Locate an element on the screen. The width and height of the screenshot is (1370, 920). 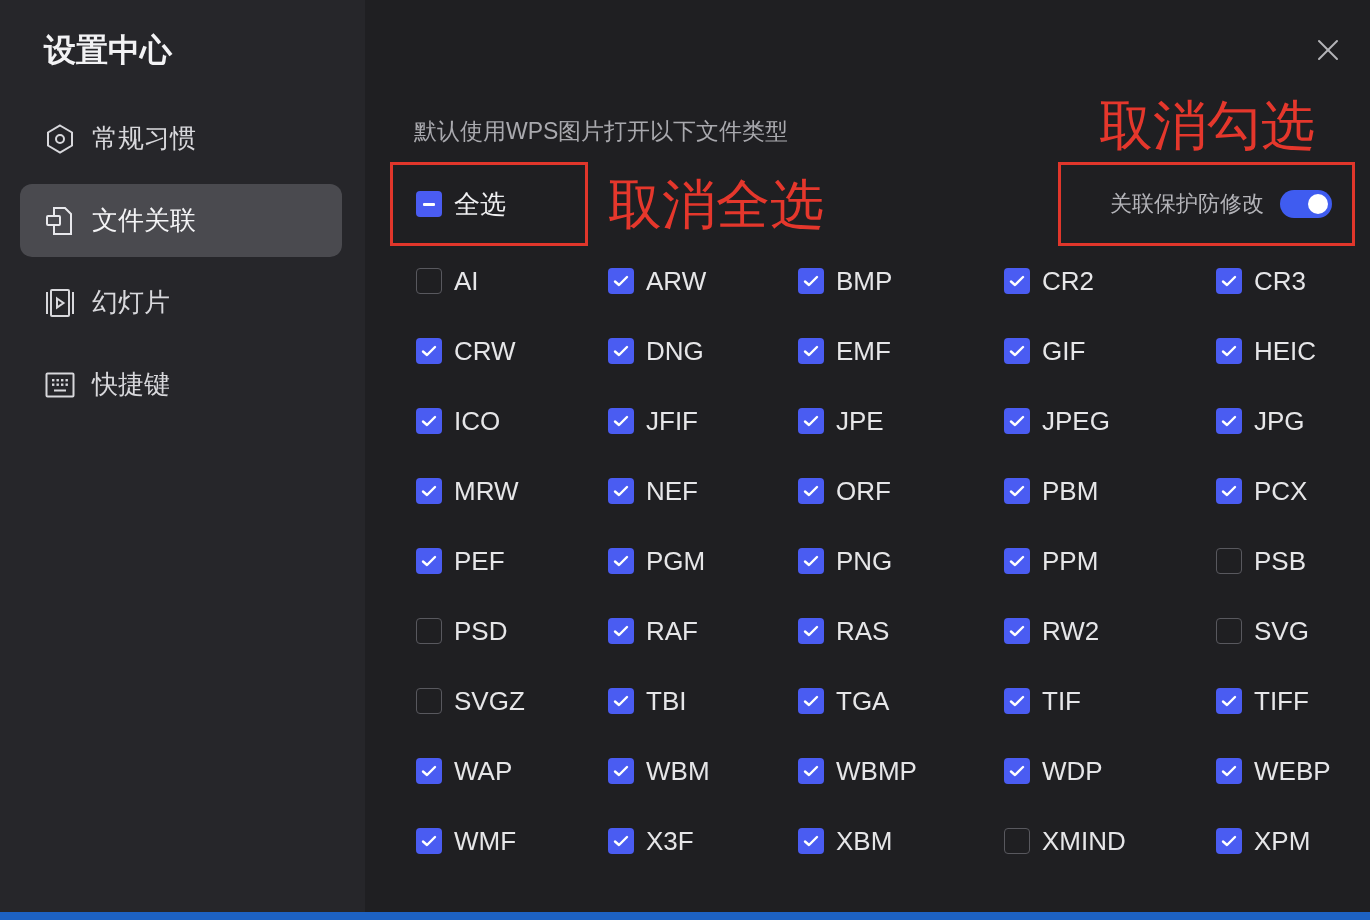
checkbox-label: TIF is located at coordinates (1061, 701).